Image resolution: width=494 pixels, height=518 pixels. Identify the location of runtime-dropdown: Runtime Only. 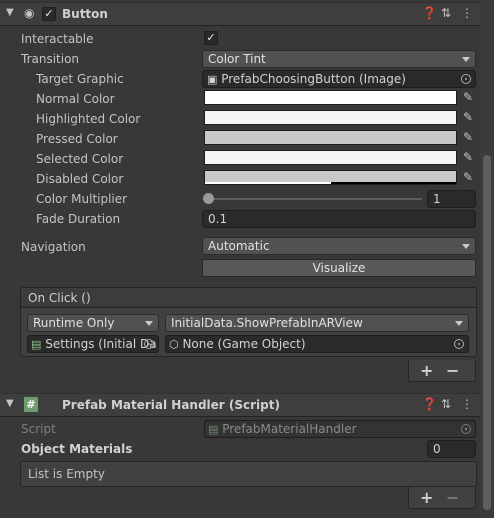
(93, 323).